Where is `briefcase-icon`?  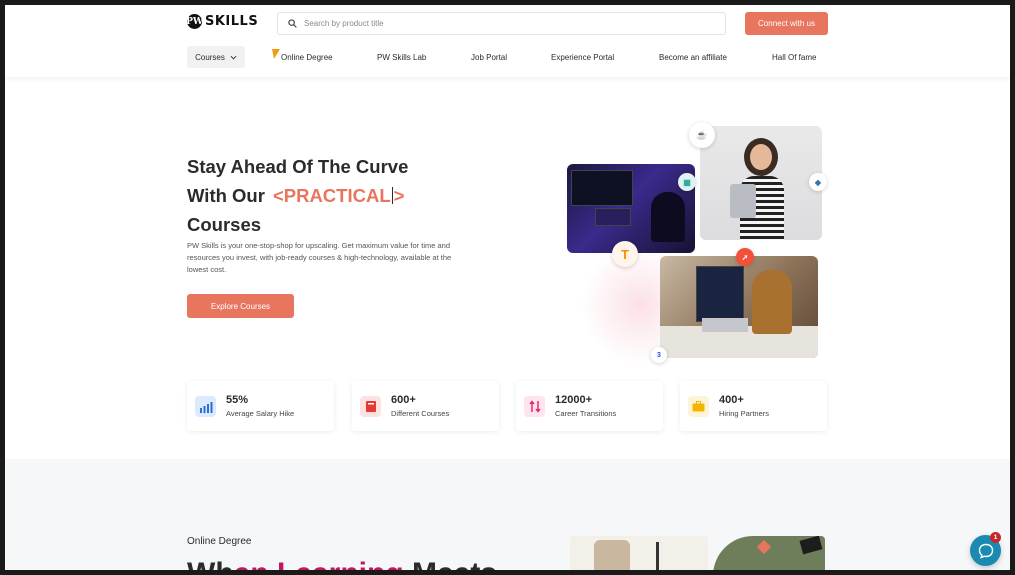 briefcase-icon is located at coordinates (698, 406).